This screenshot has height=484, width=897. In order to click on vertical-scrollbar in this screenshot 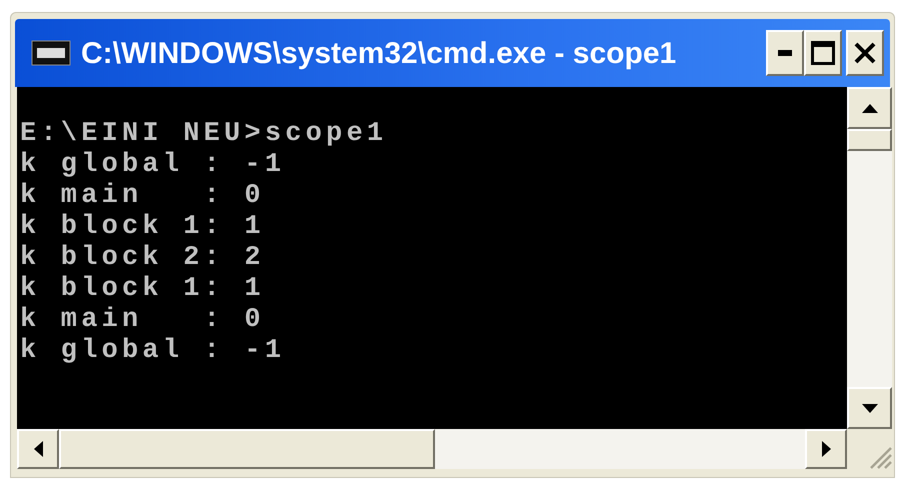, I will do `click(869, 258)`.